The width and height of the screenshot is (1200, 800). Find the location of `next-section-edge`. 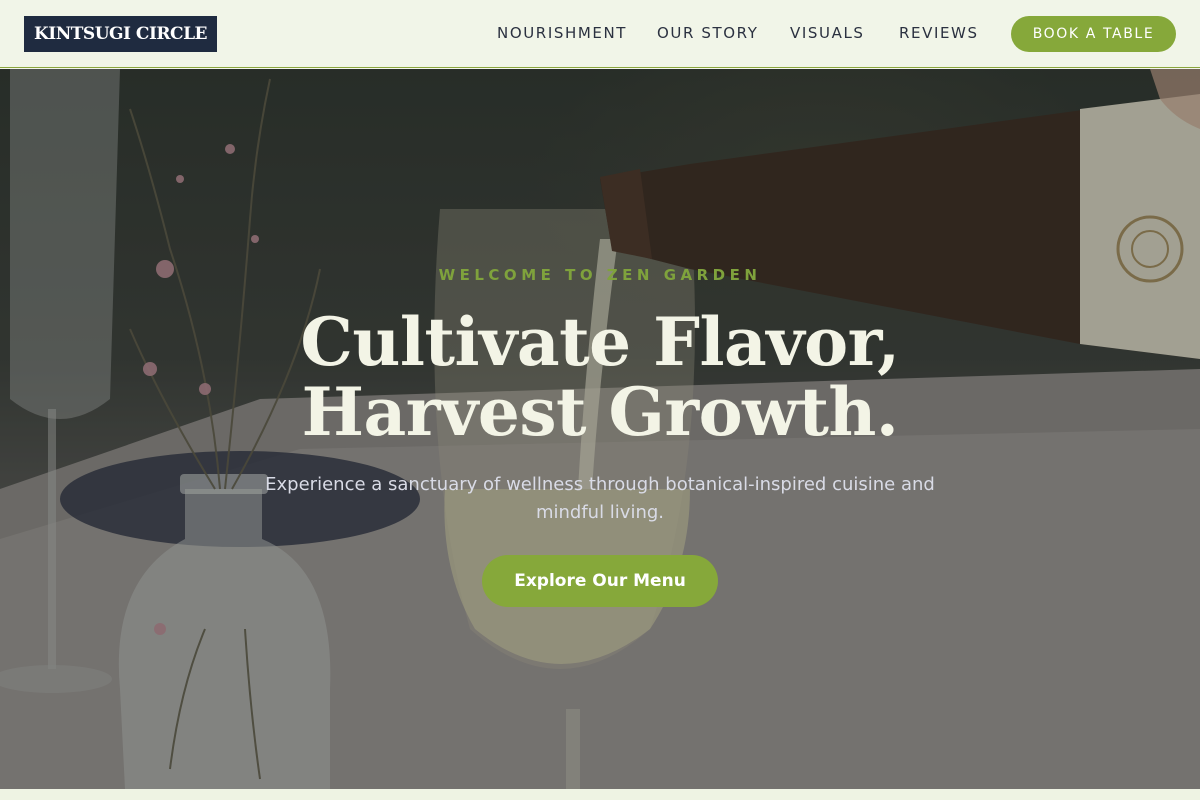

next-section-edge is located at coordinates (600, 794).